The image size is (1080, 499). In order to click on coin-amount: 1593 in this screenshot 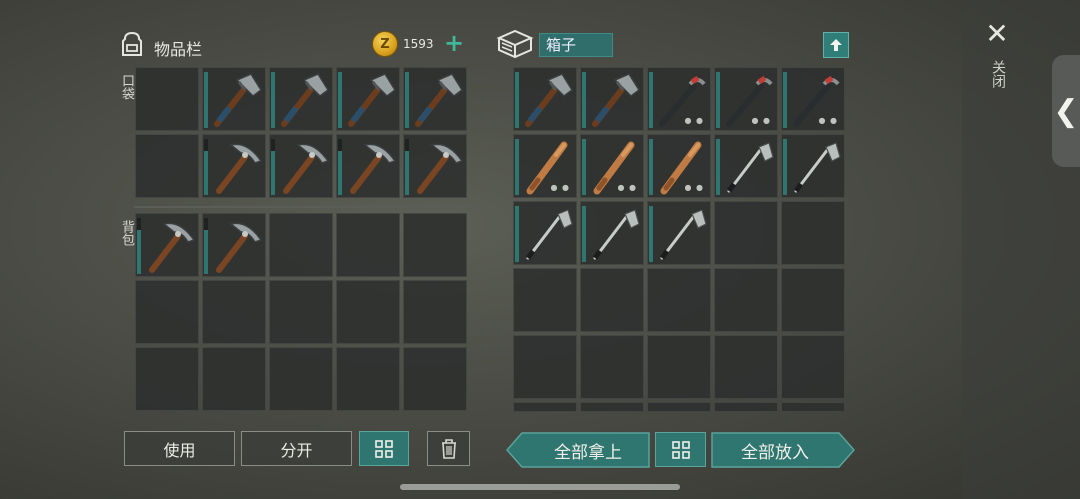, I will do `click(418, 44)`.